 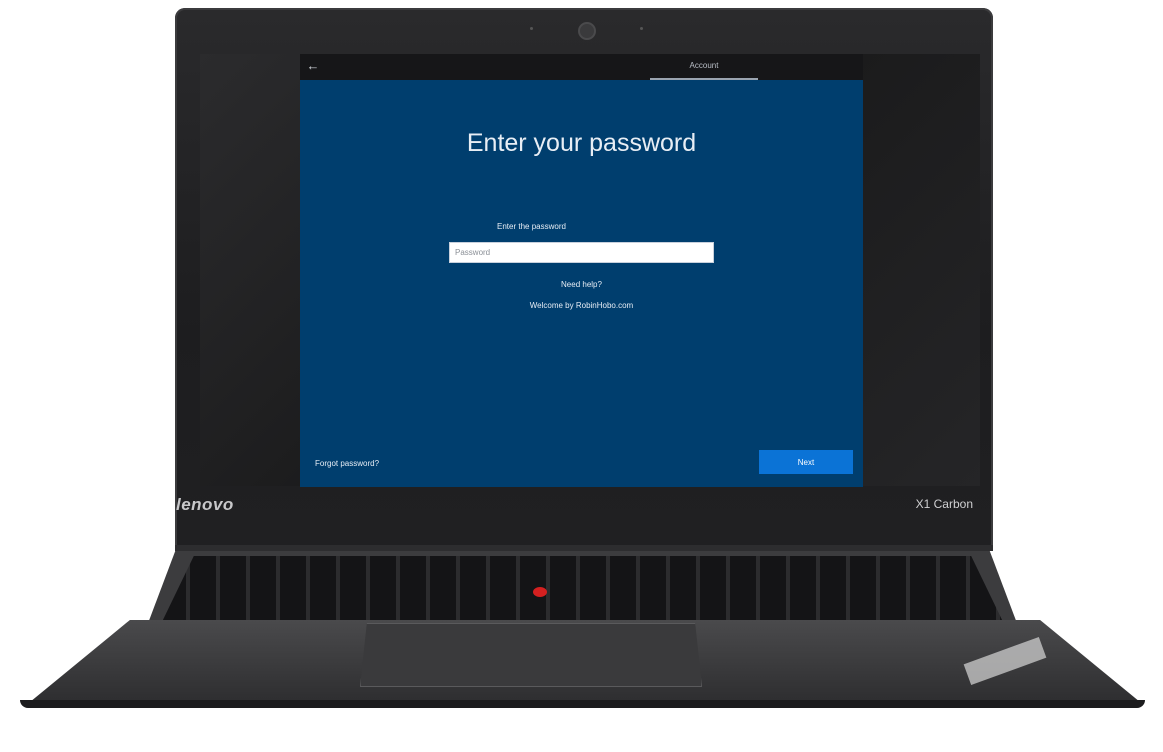 What do you see at coordinates (540, 592) in the screenshot?
I see `trackpoint` at bounding box center [540, 592].